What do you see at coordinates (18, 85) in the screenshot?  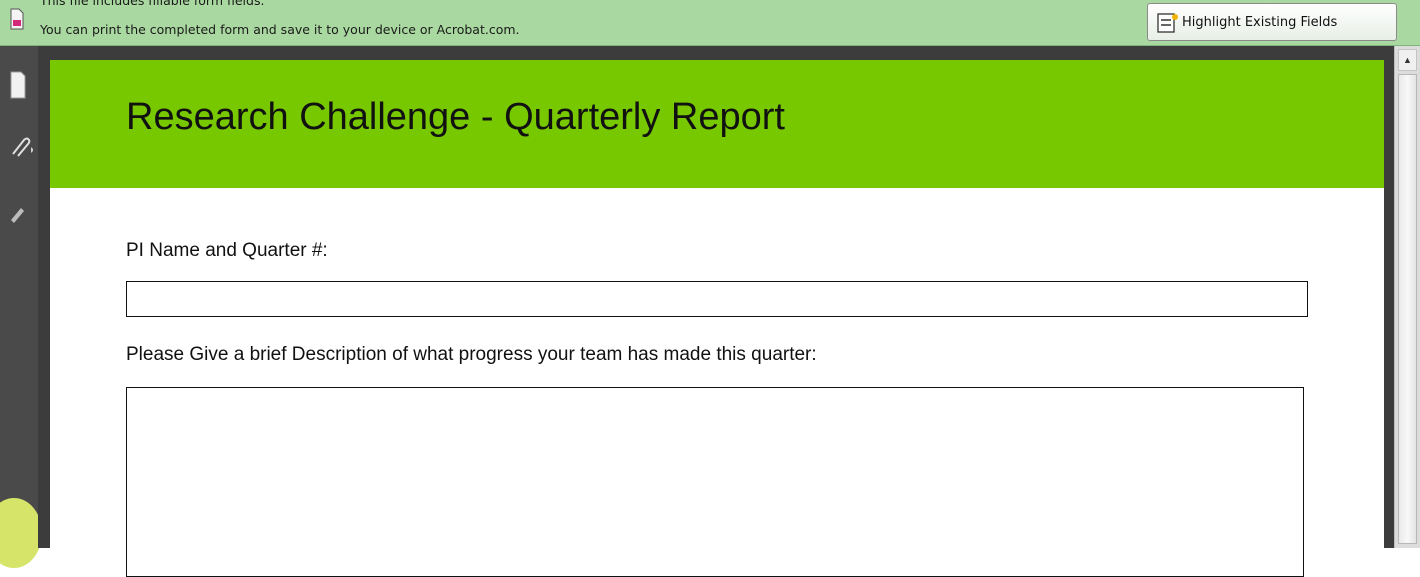 I see `page-thumbnail-icon` at bounding box center [18, 85].